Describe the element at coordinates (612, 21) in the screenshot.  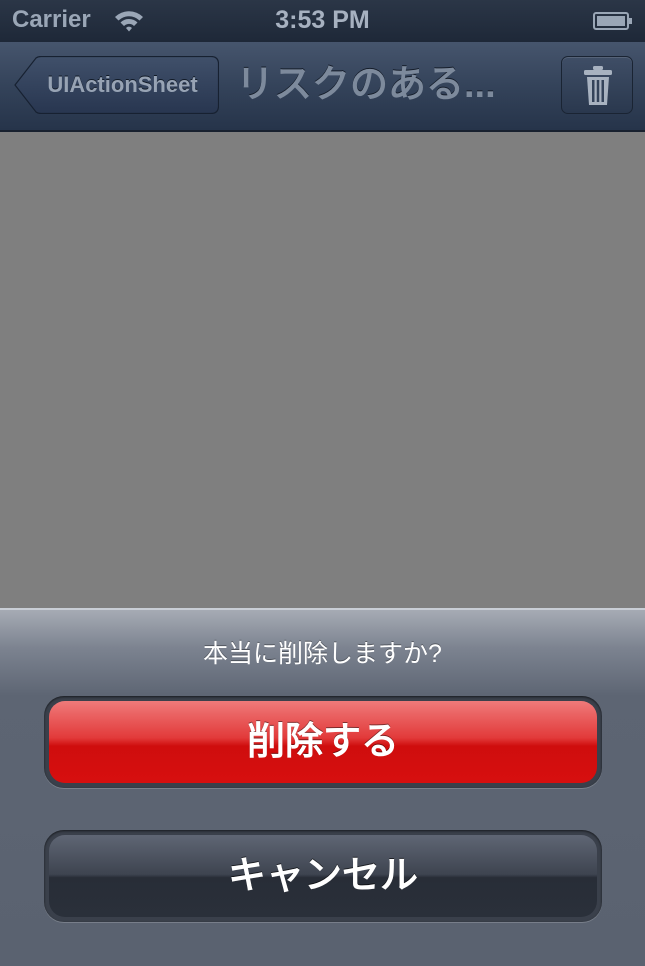
I see `battery-icon` at that location.